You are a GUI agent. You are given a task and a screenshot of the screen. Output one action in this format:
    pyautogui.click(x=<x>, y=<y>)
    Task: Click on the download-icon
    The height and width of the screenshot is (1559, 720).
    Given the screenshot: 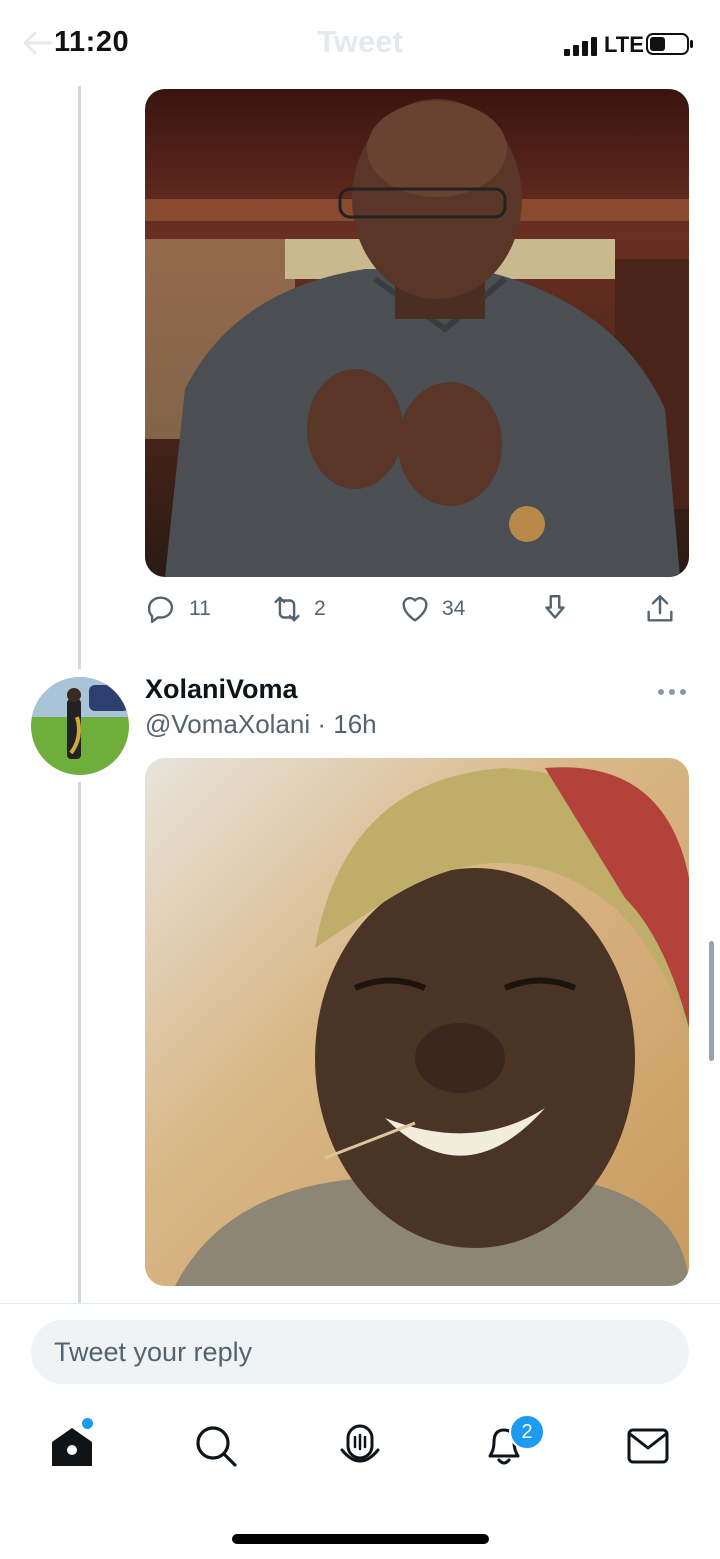 What is the action you would take?
    pyautogui.click(x=555, y=607)
    